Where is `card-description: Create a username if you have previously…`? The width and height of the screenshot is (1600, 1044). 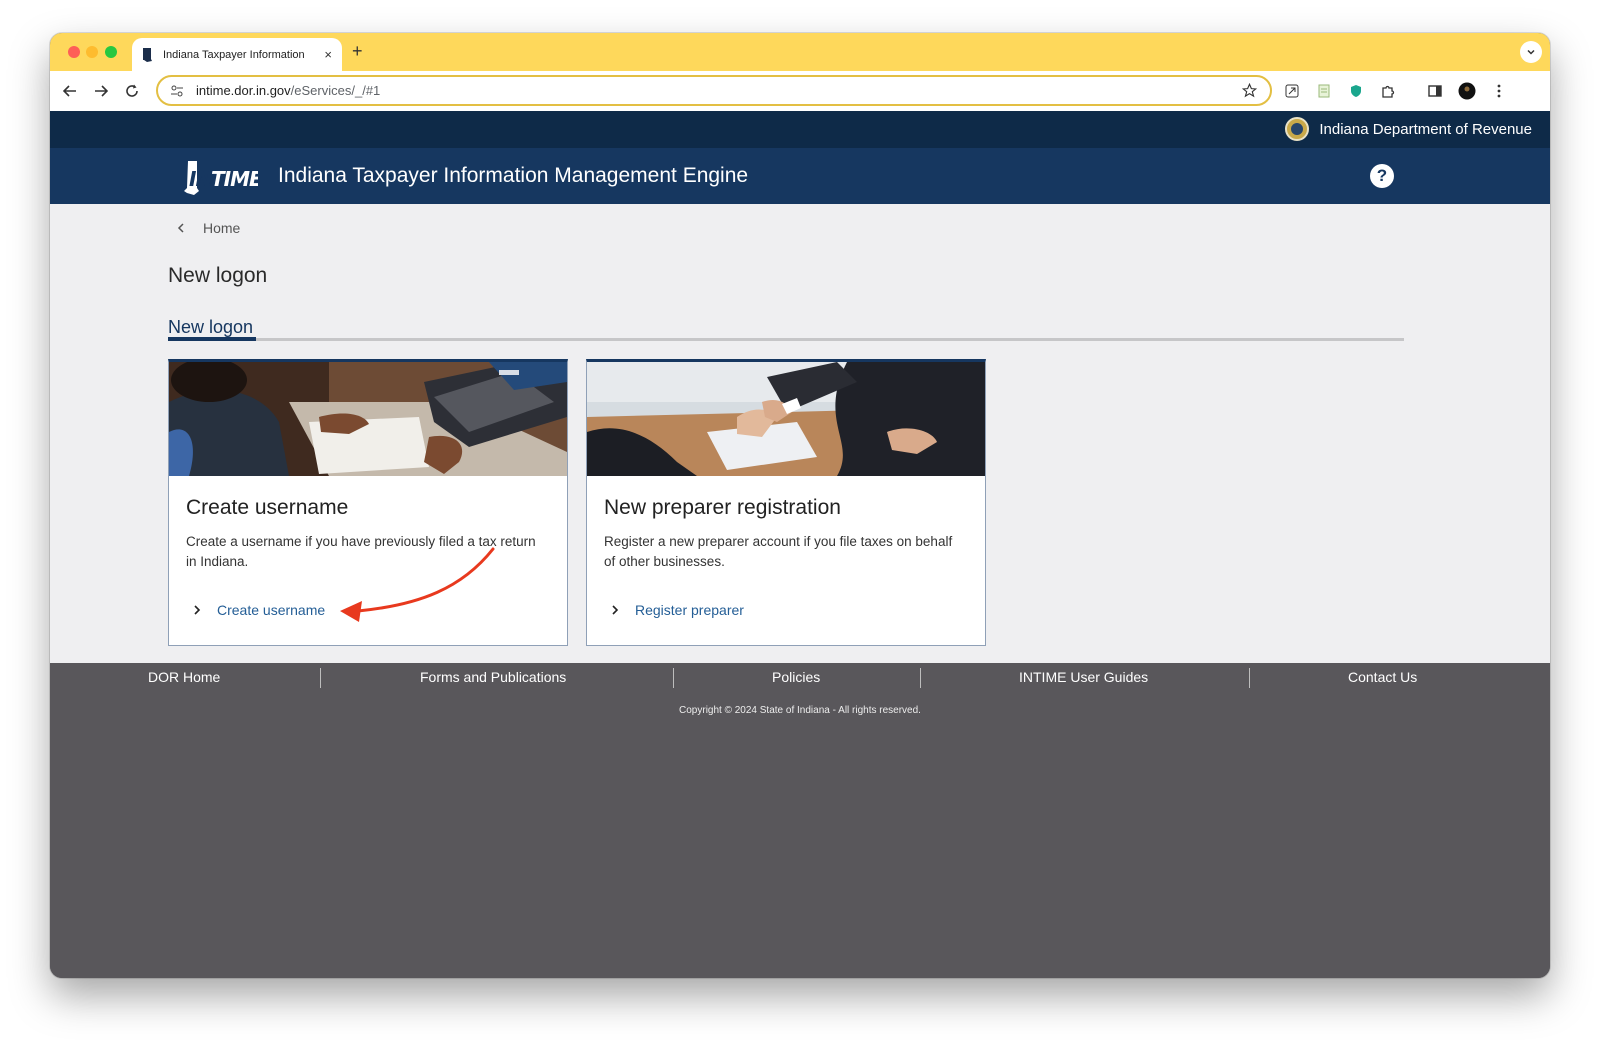 card-description: Create a username if you have previously… is located at coordinates (361, 551).